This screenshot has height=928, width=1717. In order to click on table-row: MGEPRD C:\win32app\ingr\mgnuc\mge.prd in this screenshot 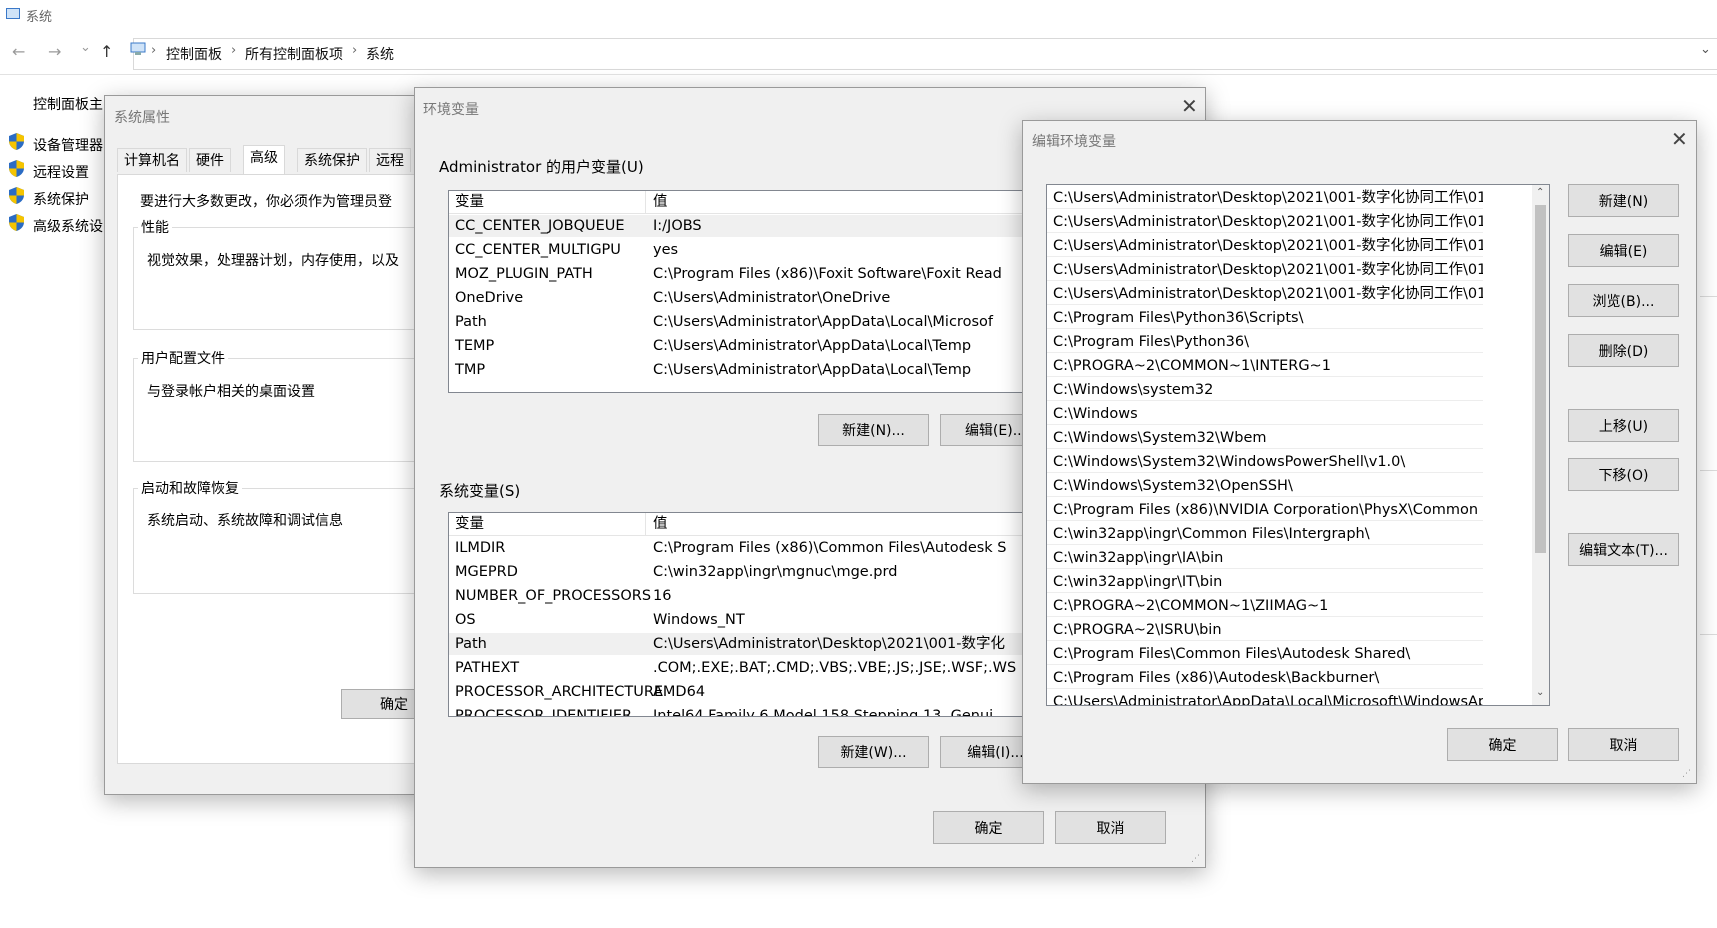, I will do `click(748, 572)`.